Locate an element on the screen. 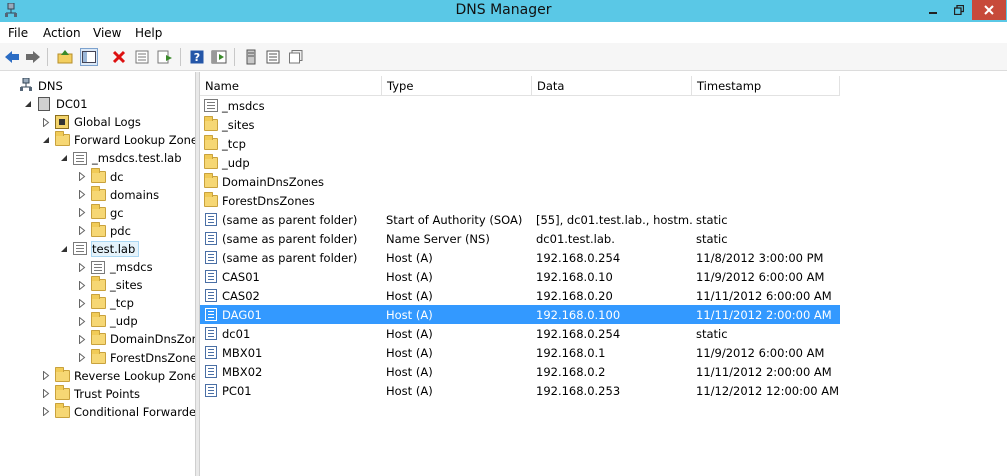  help-button: ? is located at coordinates (197, 57).